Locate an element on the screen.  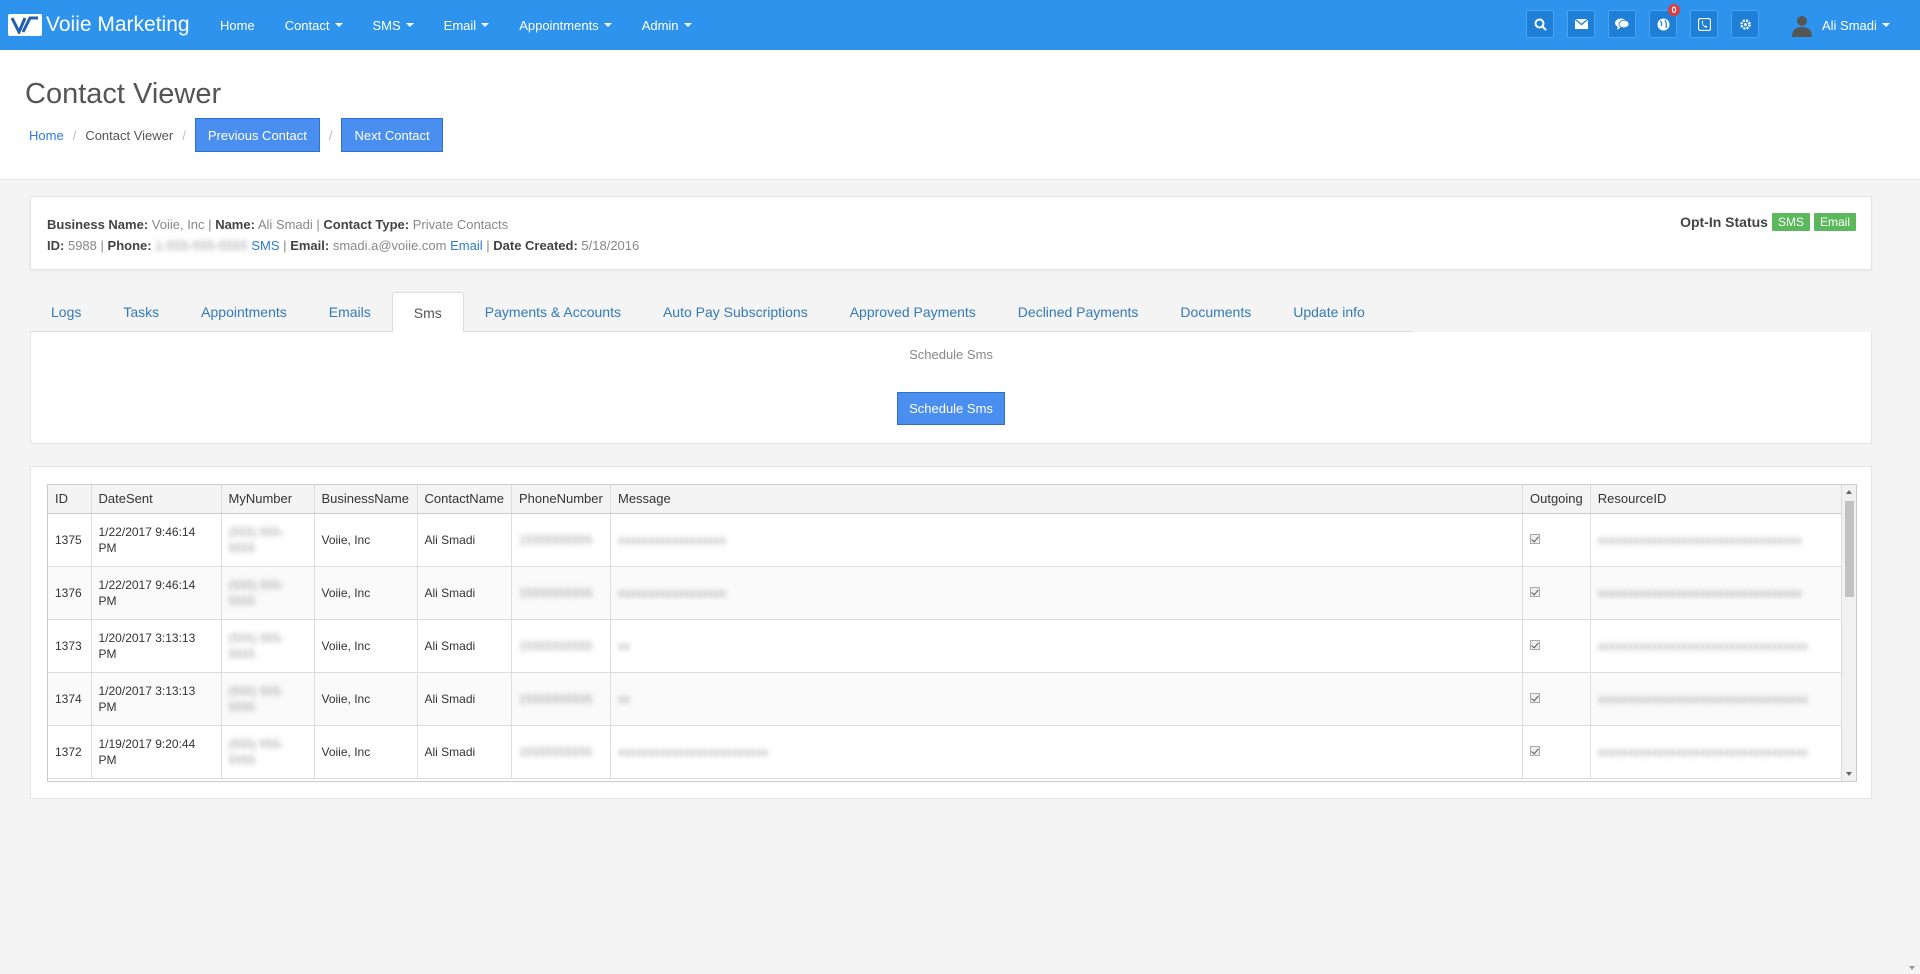
nav-item-home: Home is located at coordinates (237, 25).